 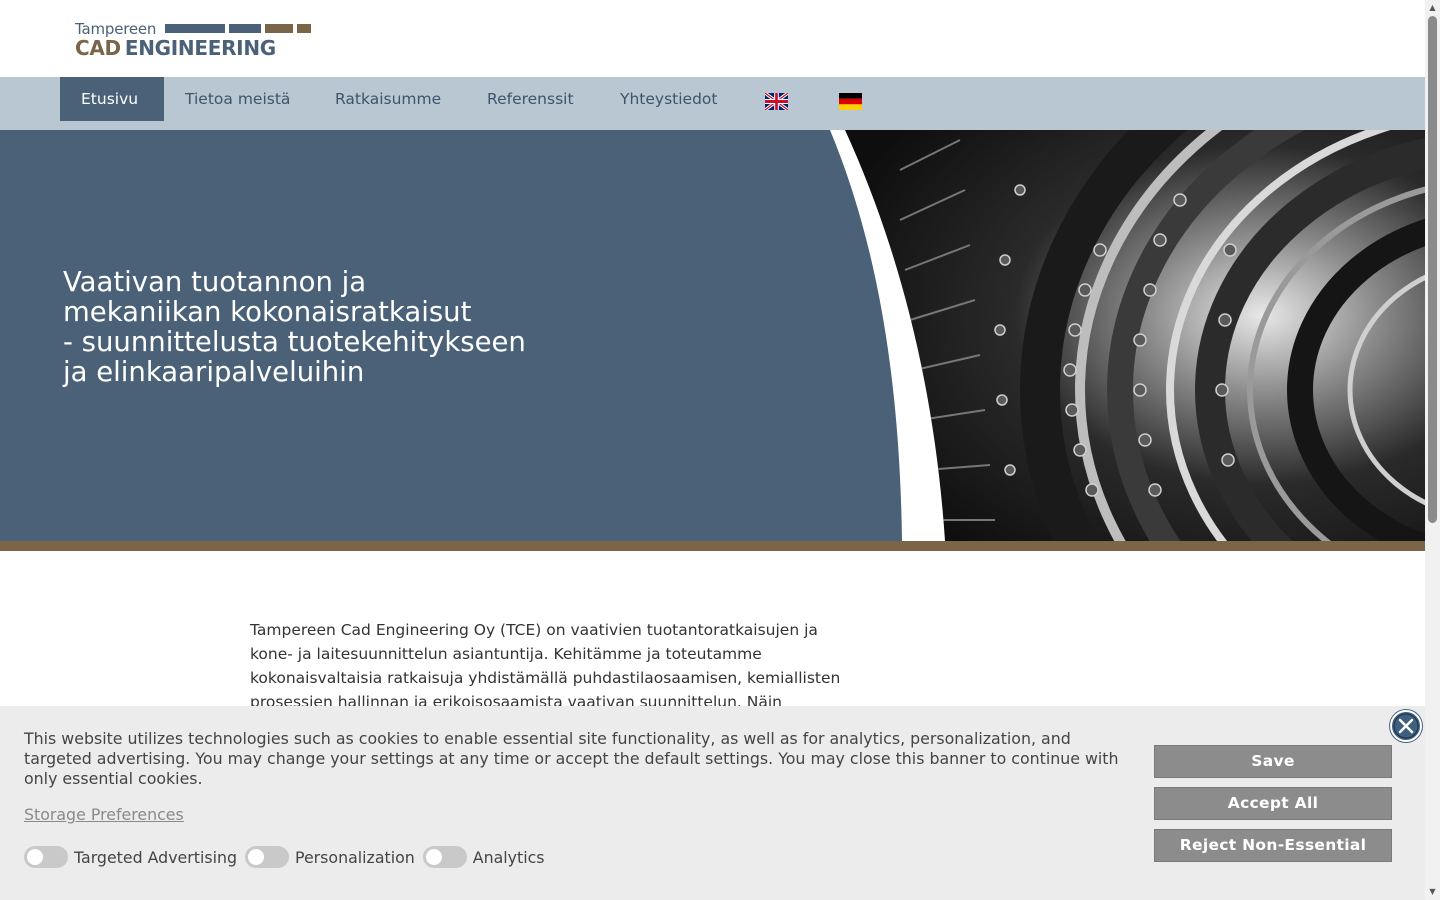 What do you see at coordinates (776, 101) in the screenshot?
I see `uk-flag-icon` at bounding box center [776, 101].